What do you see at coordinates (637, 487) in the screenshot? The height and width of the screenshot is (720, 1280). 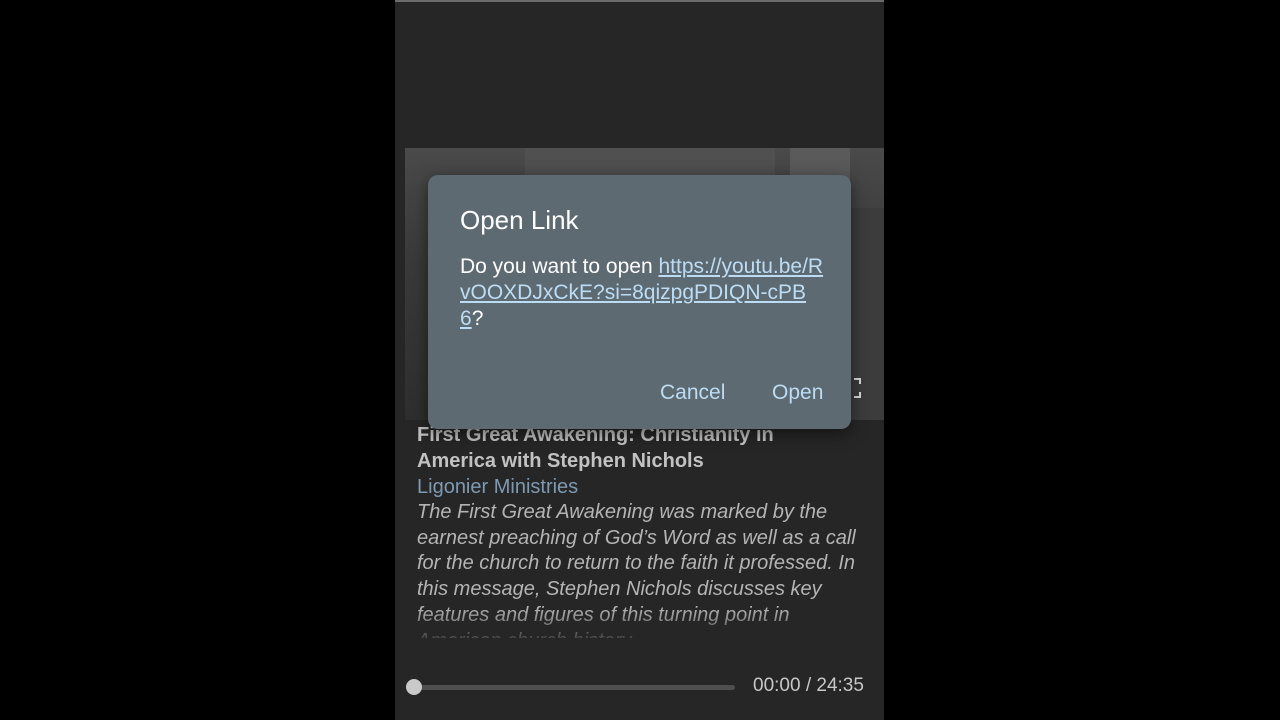 I see `channel-link: Ligonier Ministries` at bounding box center [637, 487].